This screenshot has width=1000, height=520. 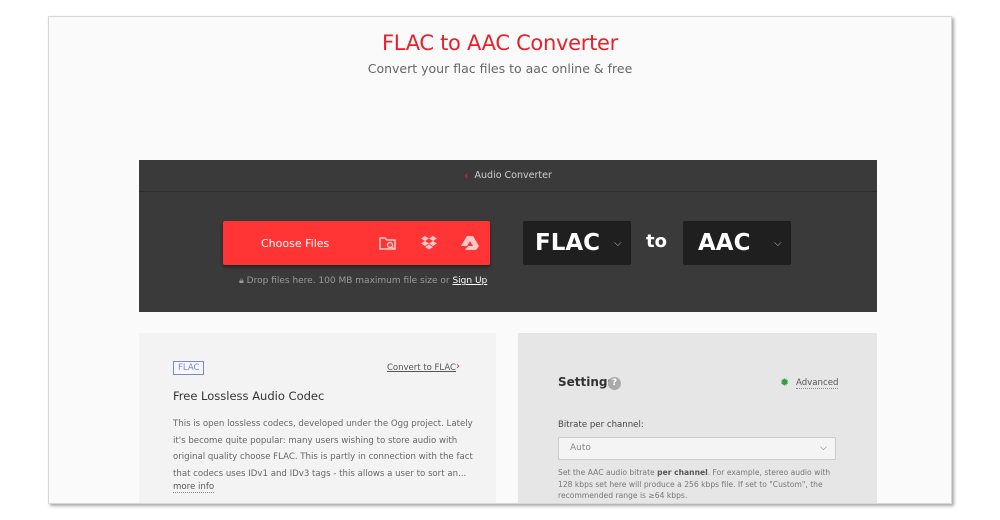 I want to click on to-label: to, so click(x=656, y=241).